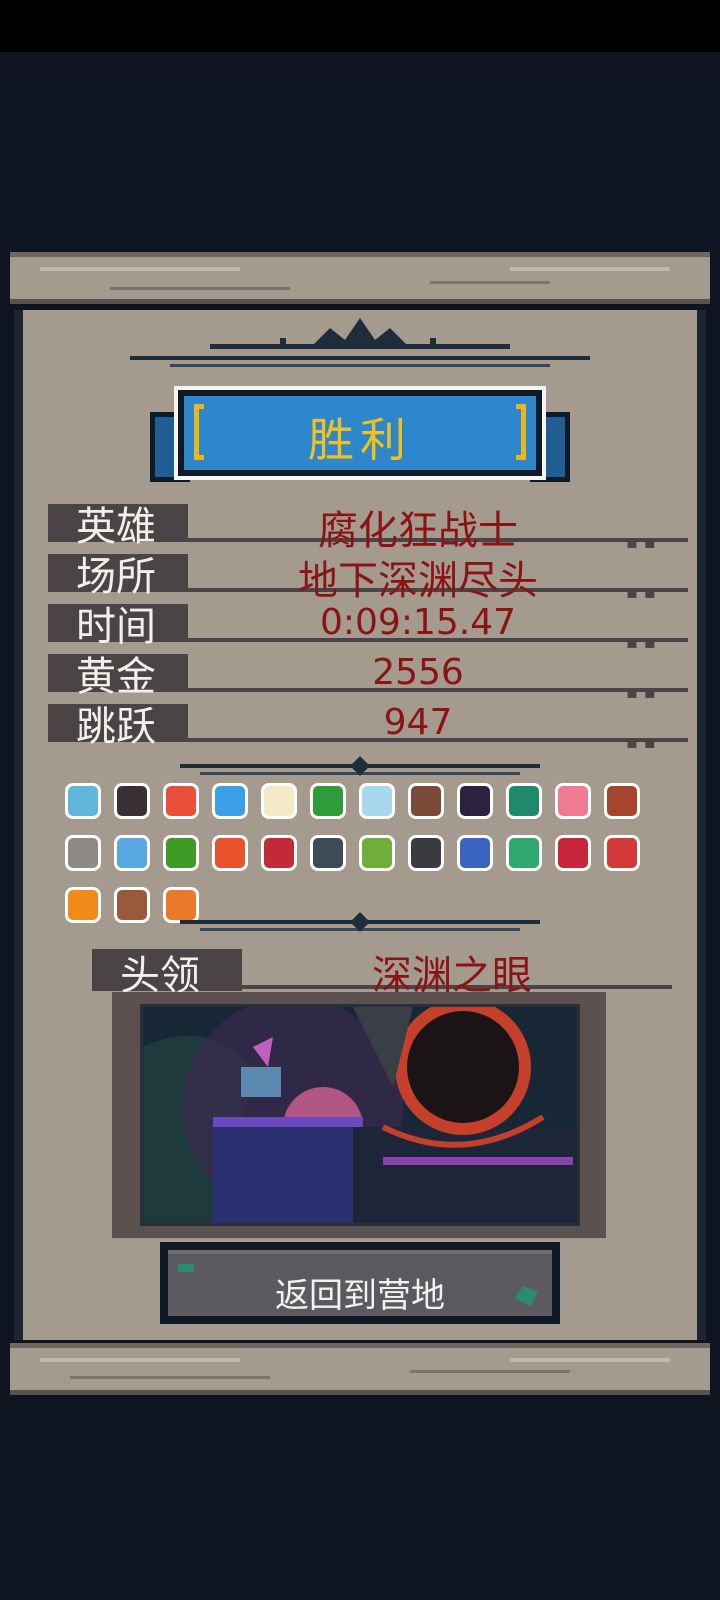 The width and height of the screenshot is (720, 1600). I want to click on broken-heart-icon, so click(573, 853).